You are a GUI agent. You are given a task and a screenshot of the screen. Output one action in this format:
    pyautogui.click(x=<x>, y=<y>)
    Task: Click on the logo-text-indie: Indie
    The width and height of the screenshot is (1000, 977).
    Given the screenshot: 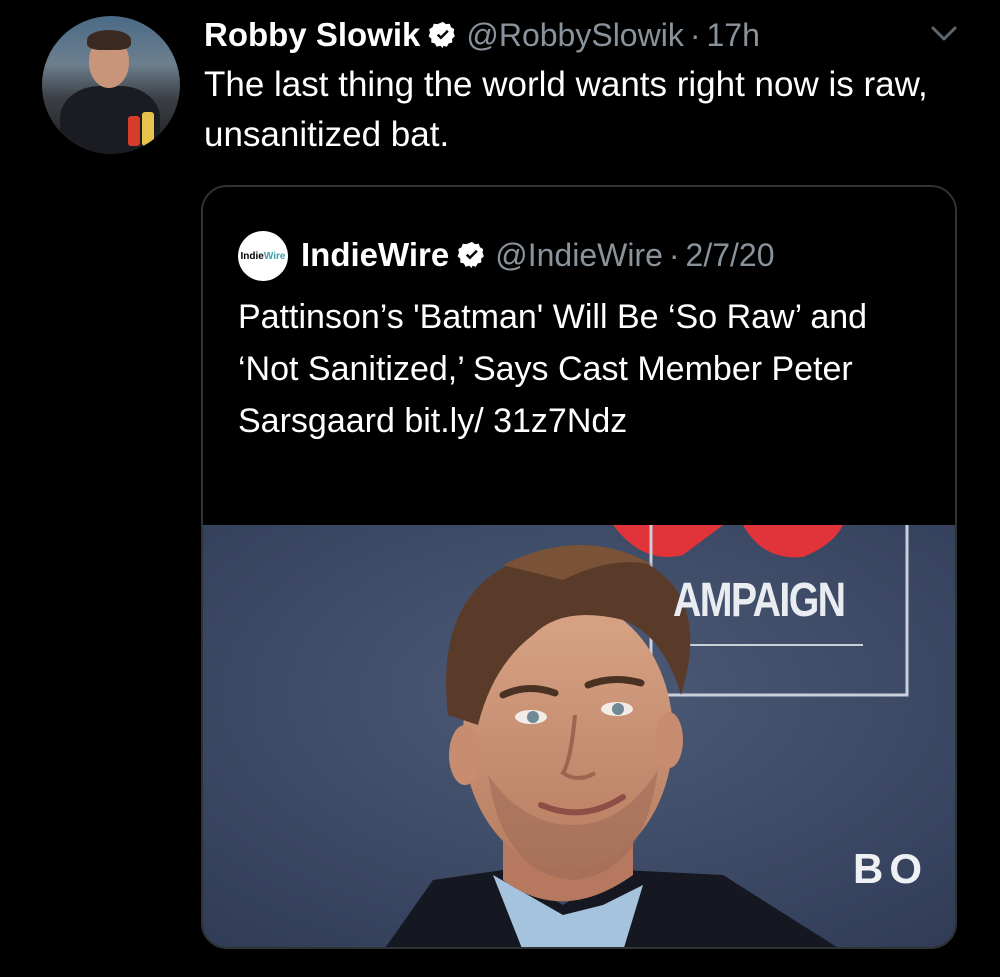 What is the action you would take?
    pyautogui.click(x=252, y=256)
    